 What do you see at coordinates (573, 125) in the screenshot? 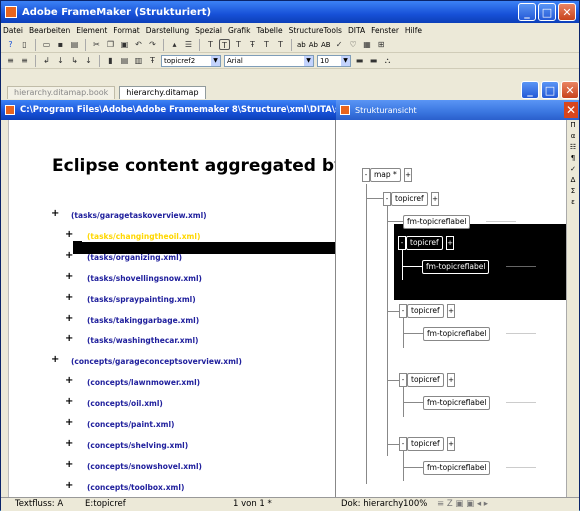
I see `side-icon-pi: Π` at bounding box center [573, 125].